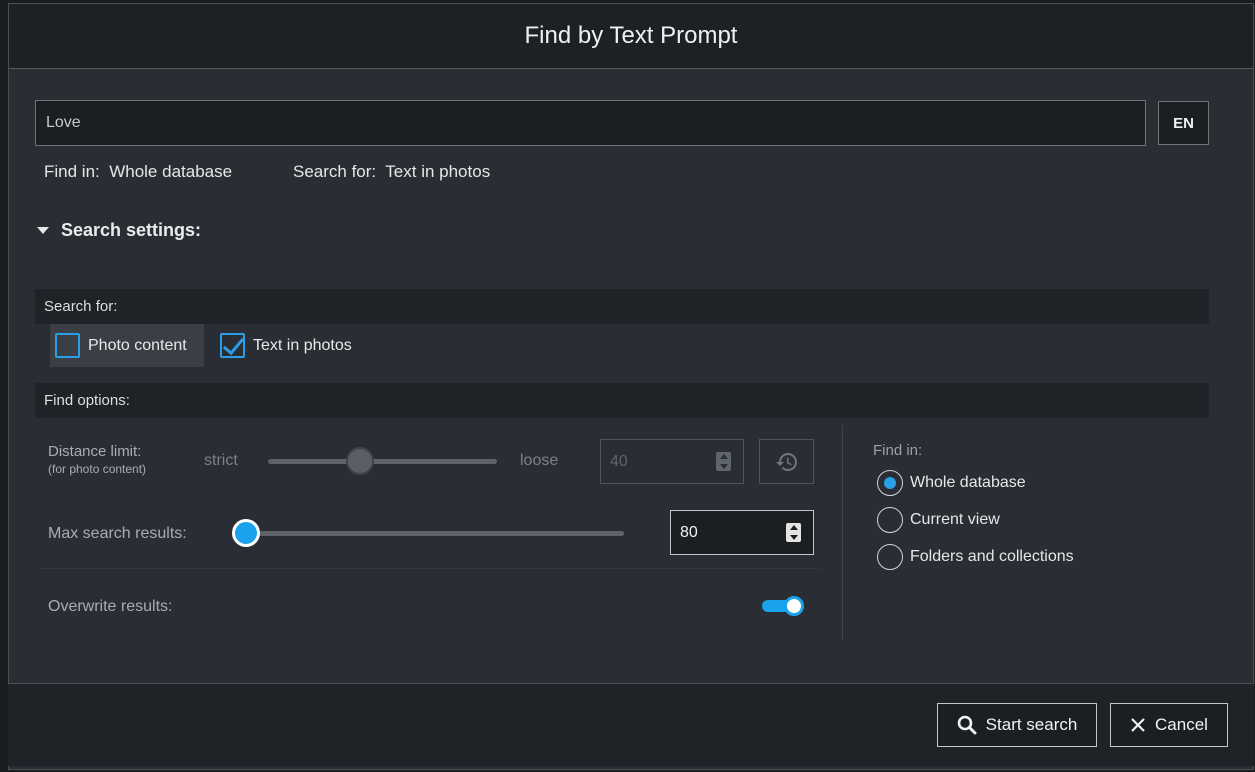  What do you see at coordinates (992, 556) in the screenshot?
I see `folders-collections-label: Folders and collections` at bounding box center [992, 556].